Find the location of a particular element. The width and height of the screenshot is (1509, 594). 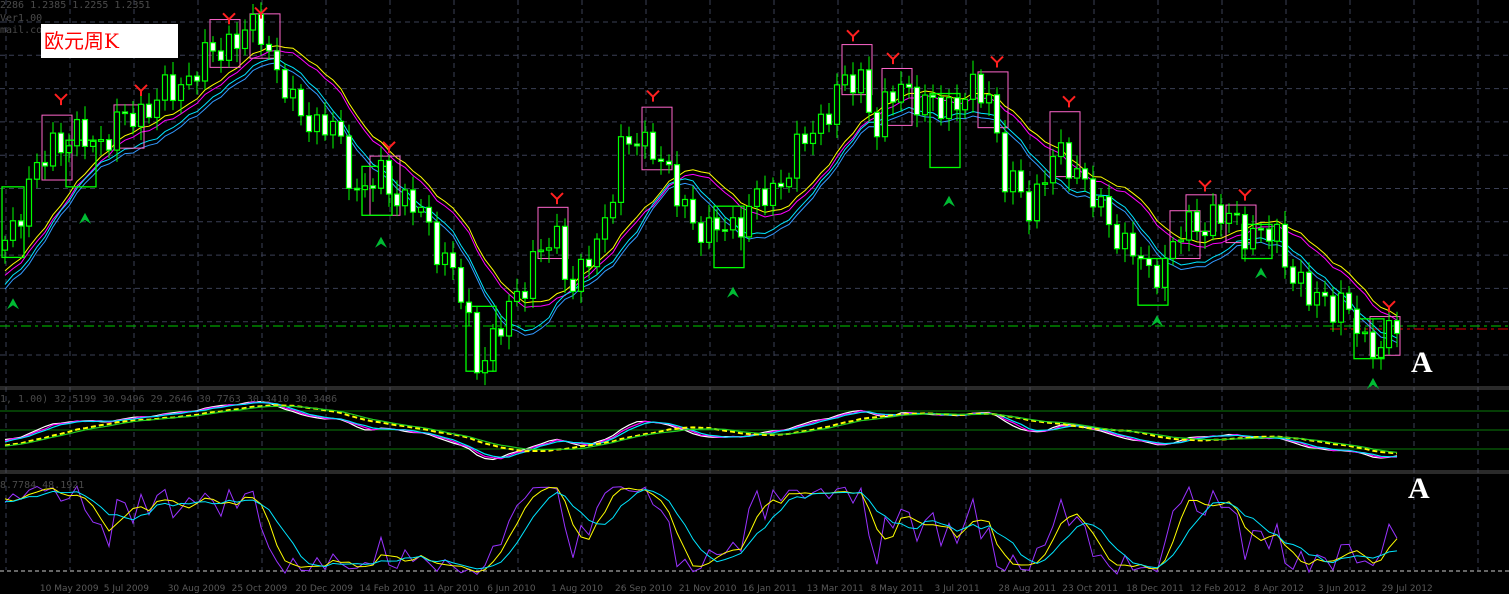

time-axis-label: 12 Feb 2012 is located at coordinates (1218, 589).